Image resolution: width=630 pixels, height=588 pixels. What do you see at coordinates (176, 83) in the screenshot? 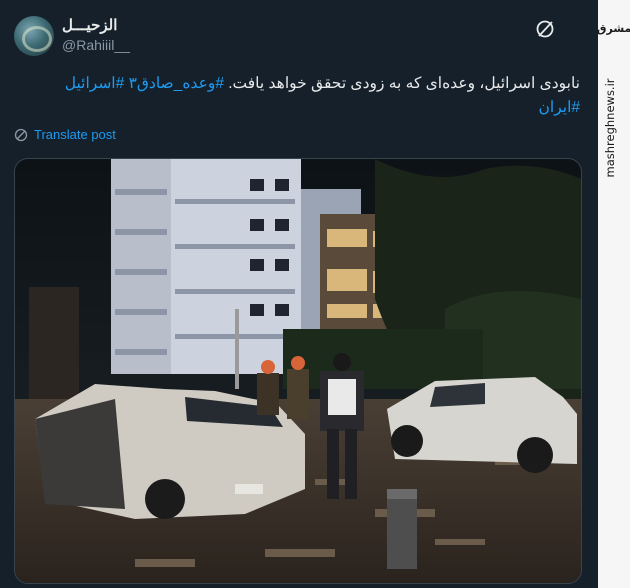
I see `hashtag-link: #وعده_صادق۳` at bounding box center [176, 83].